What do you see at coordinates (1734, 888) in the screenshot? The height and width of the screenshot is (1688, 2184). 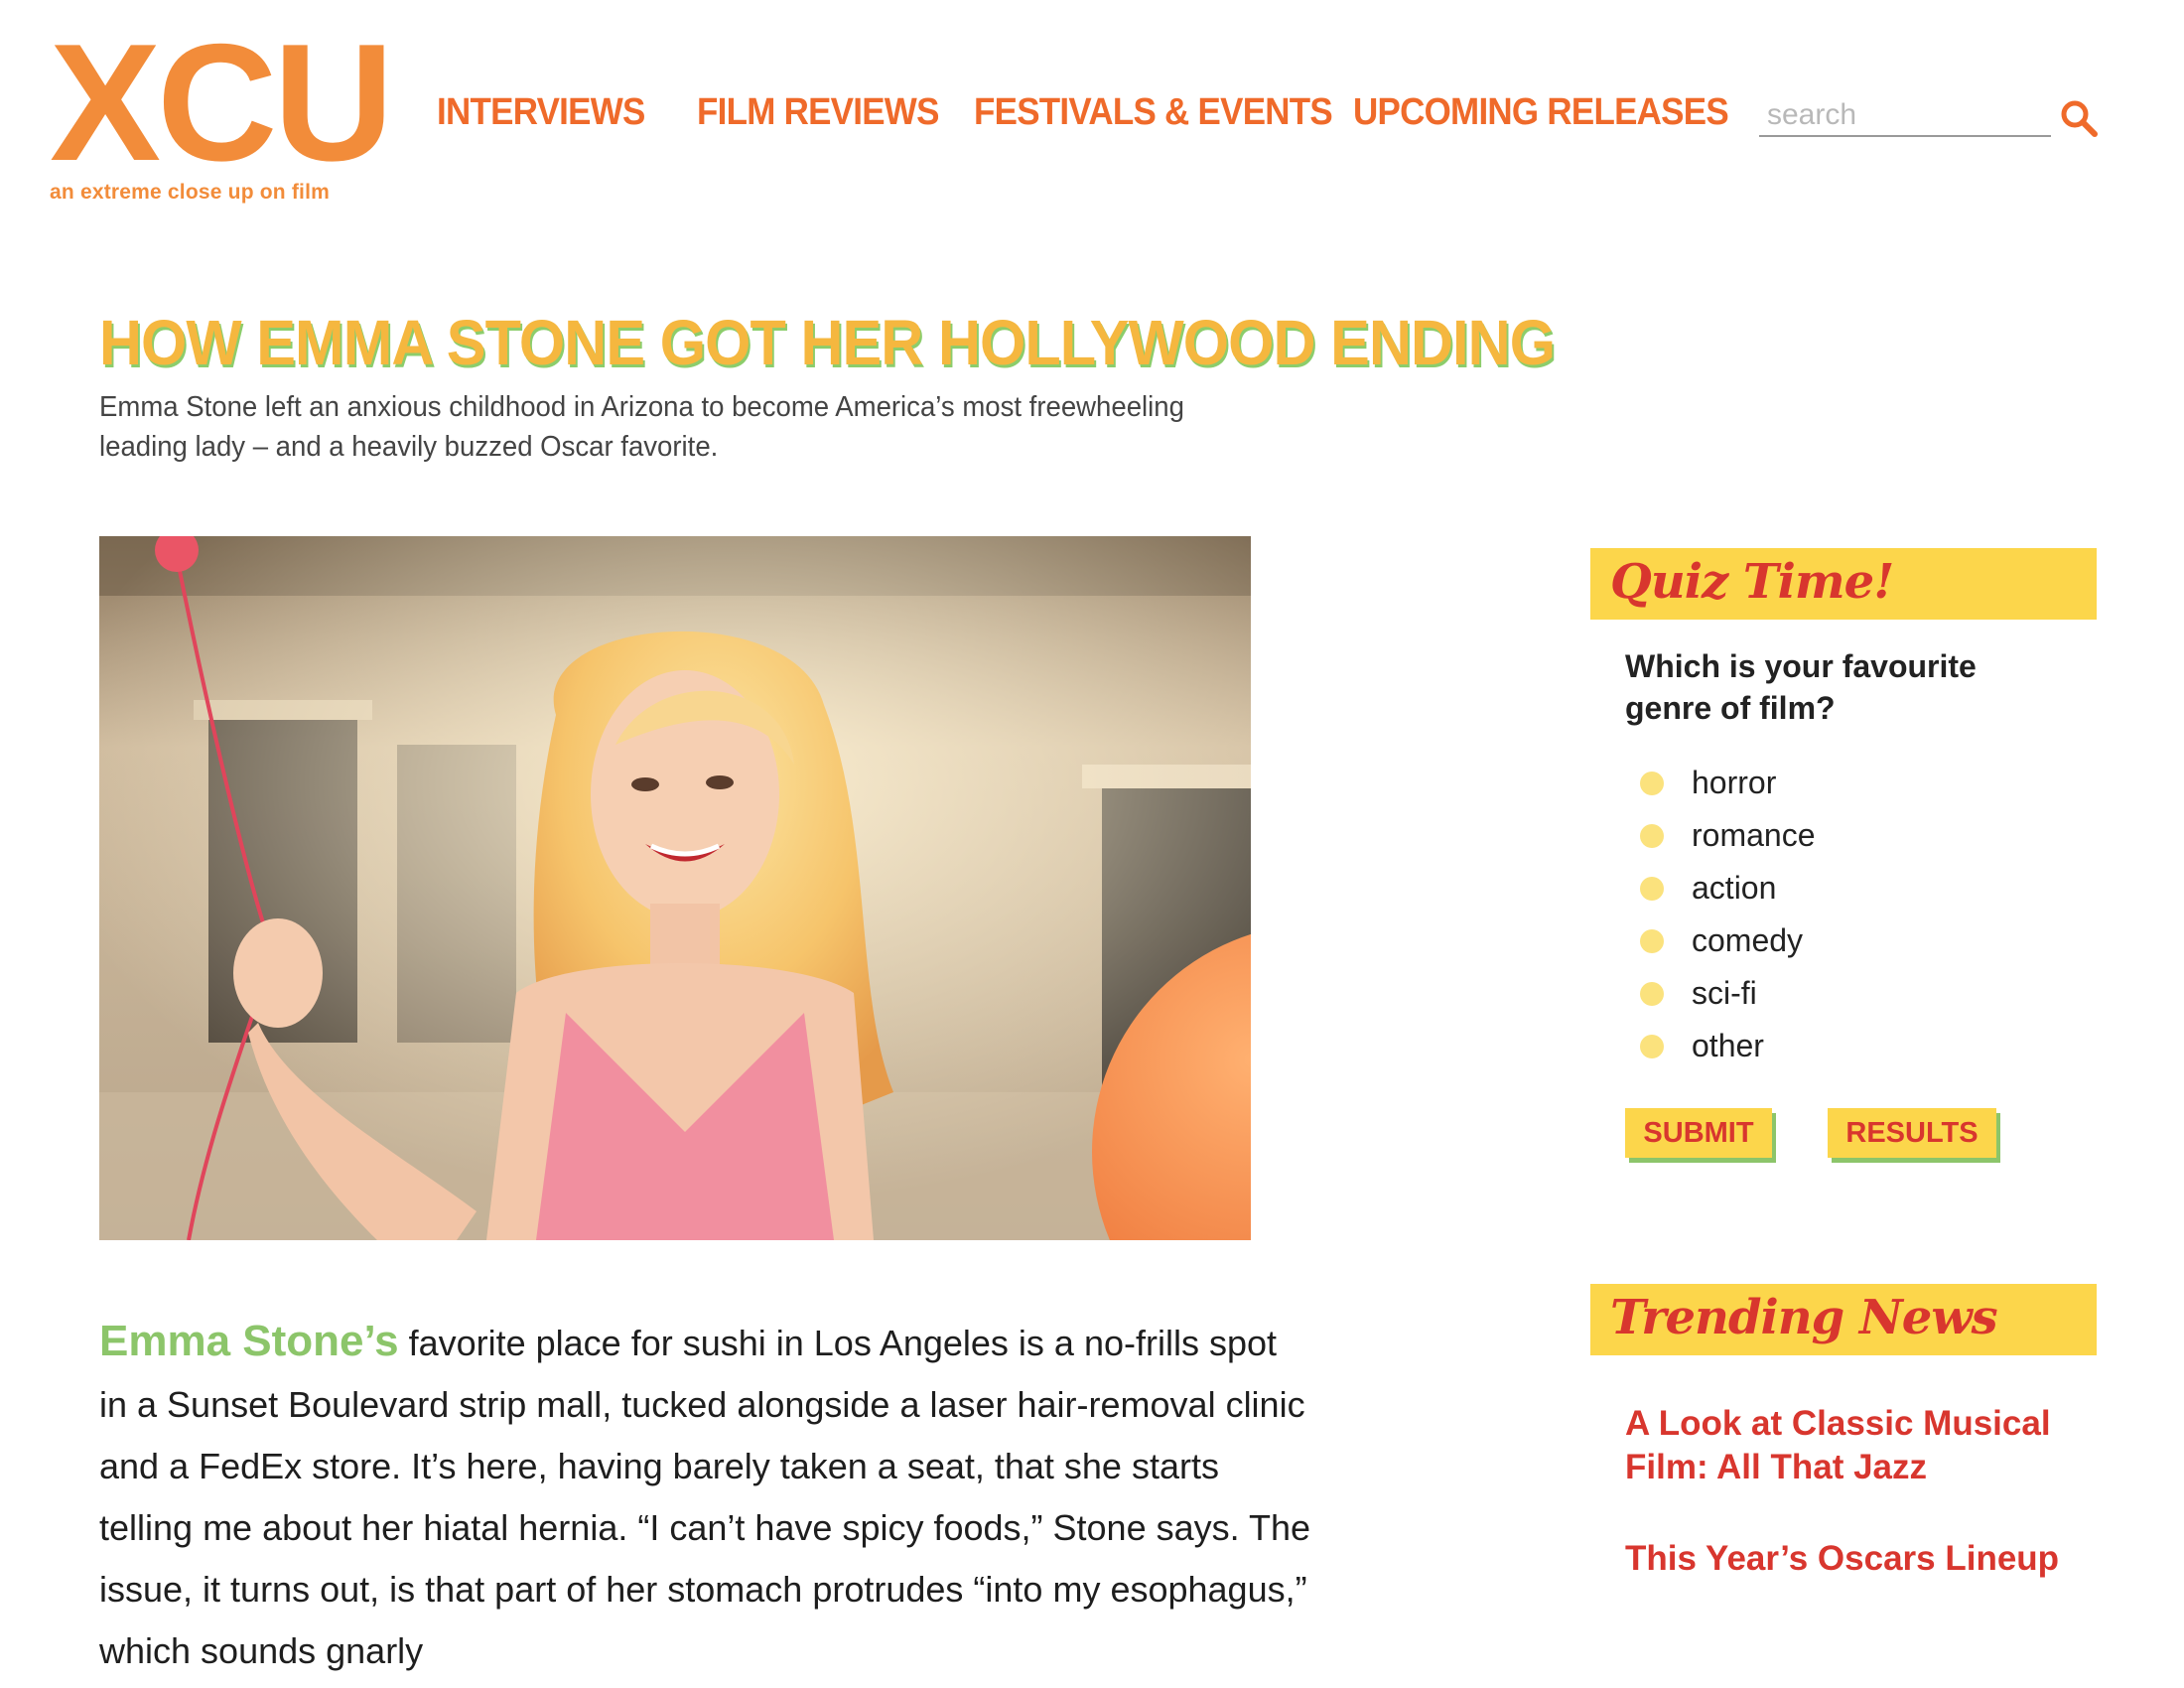 I see `quiz-option-label: action` at bounding box center [1734, 888].